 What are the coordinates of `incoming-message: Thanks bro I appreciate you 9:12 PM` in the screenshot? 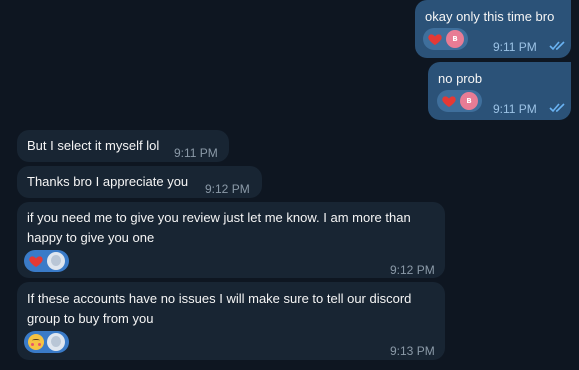 It's located at (139, 182).